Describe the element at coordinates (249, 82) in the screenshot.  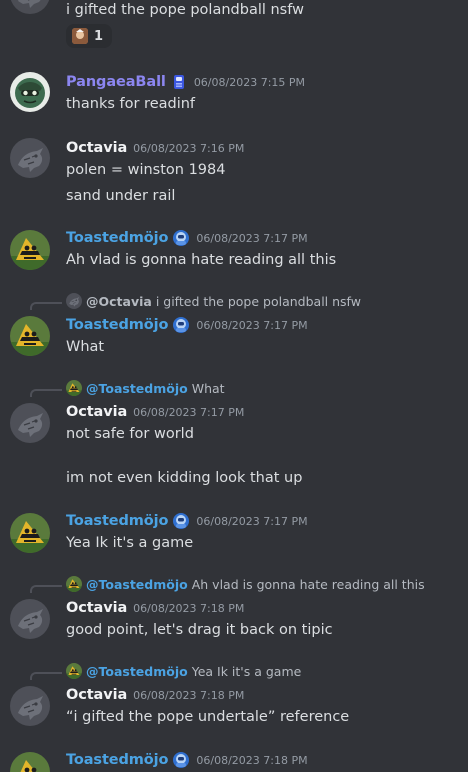
I see `timestamp: 06/08/2023 7:15 PM` at that location.